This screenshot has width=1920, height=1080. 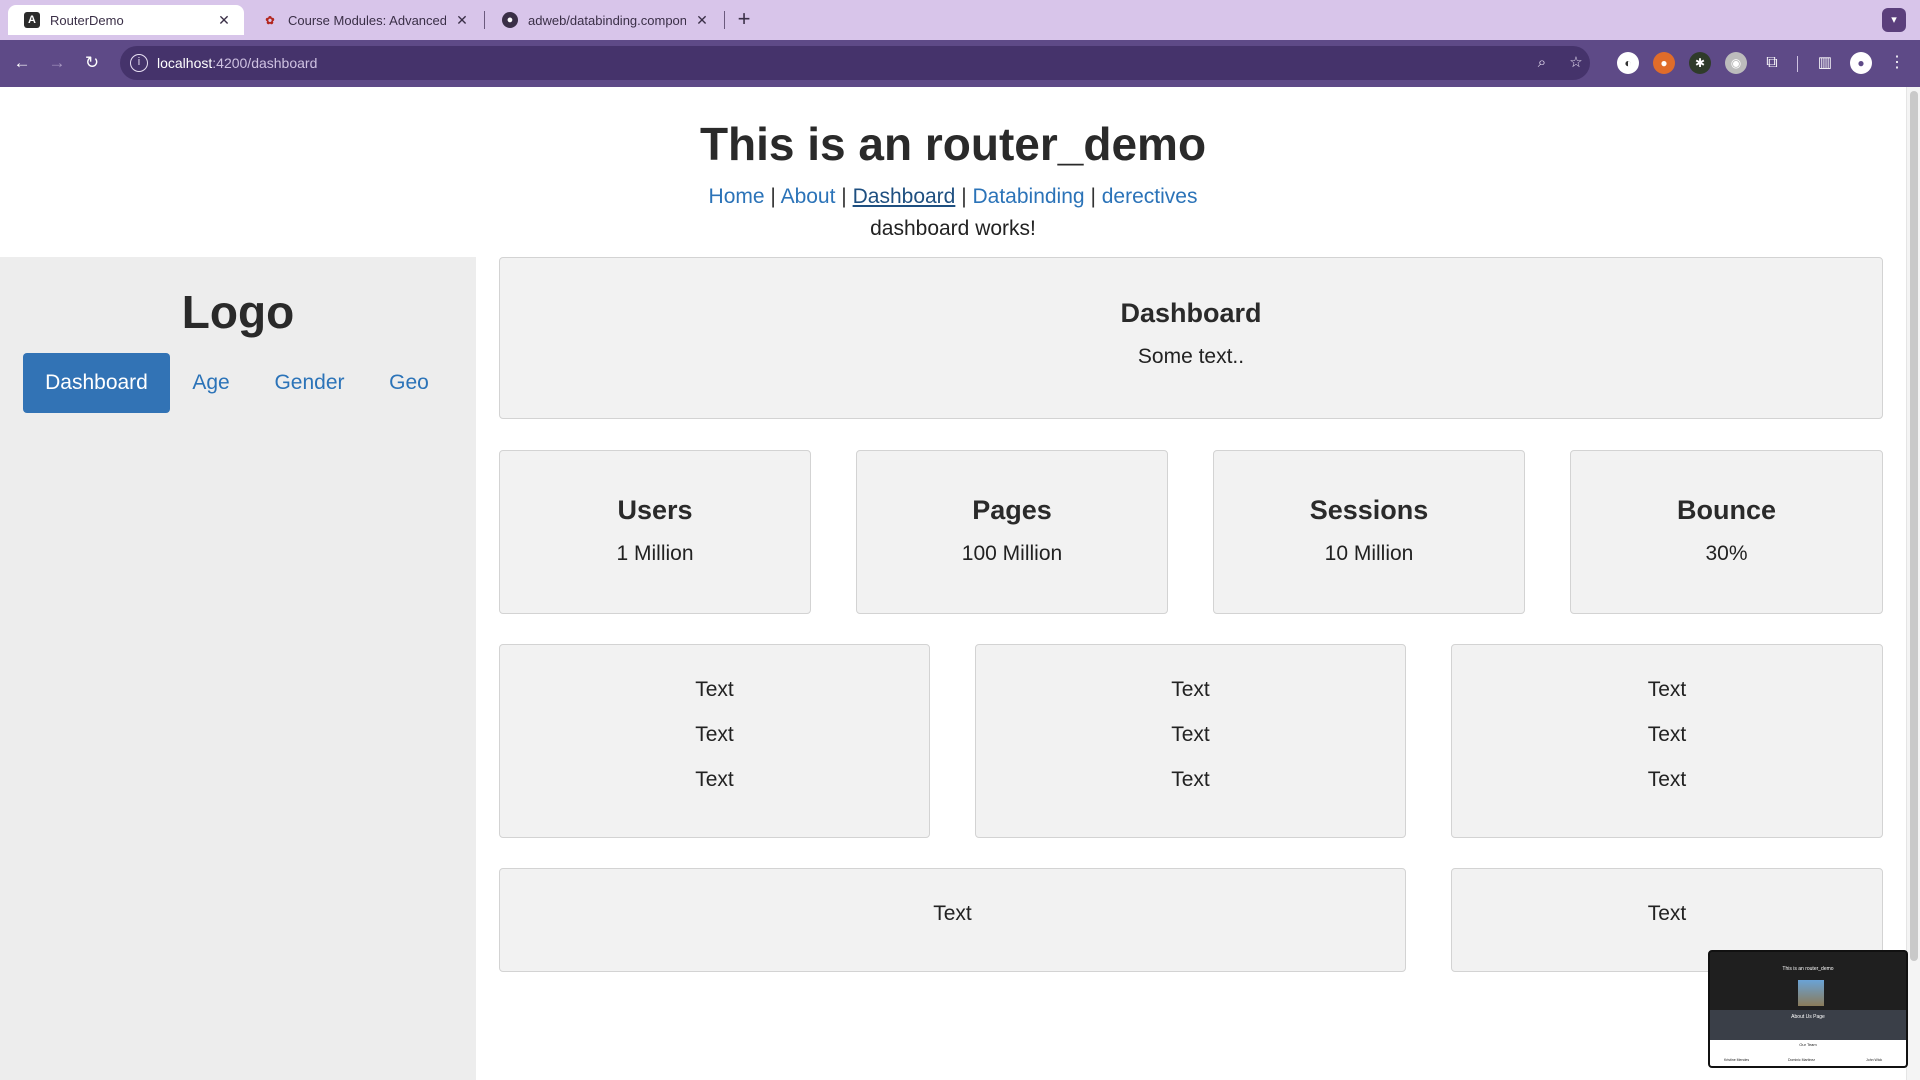 What do you see at coordinates (87, 20) in the screenshot?
I see `tab-title: RouterDemo` at bounding box center [87, 20].